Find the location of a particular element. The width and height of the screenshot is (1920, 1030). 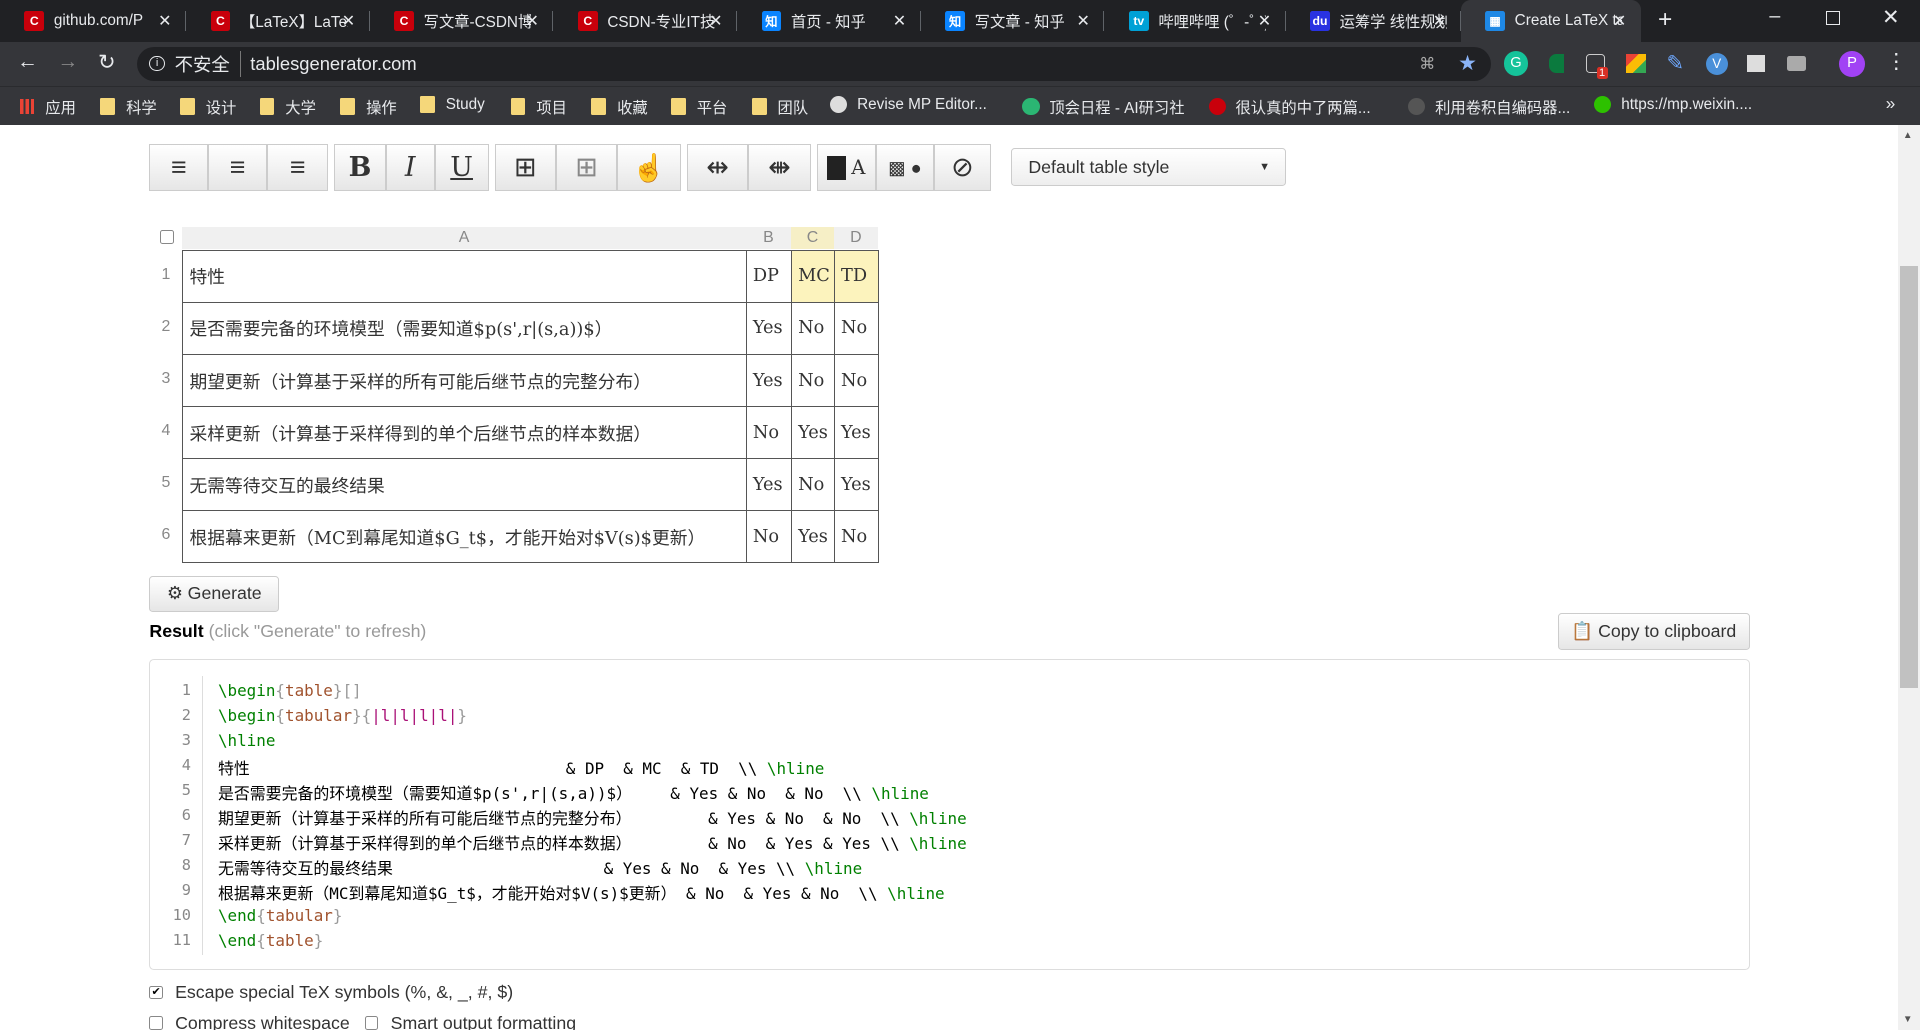

code-line: \begin{tabular}{|l|l|l|l|} is located at coordinates (342, 715).